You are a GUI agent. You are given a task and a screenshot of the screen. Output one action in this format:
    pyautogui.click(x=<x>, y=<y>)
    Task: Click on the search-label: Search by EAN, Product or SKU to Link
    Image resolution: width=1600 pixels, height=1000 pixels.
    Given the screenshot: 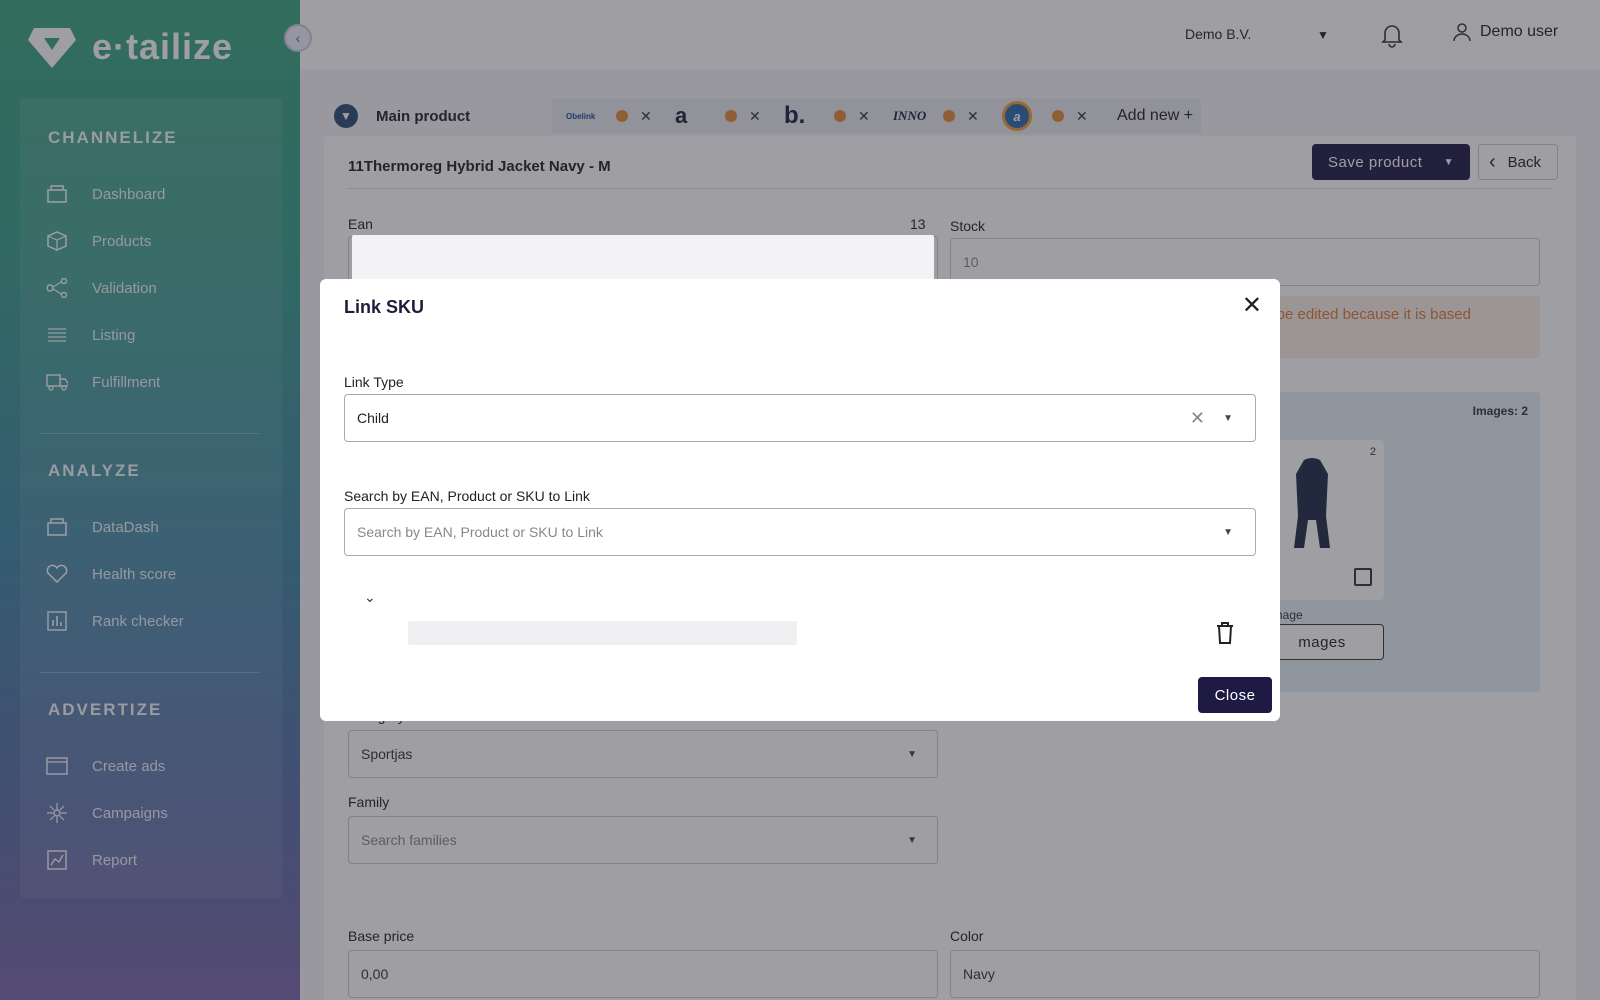 What is the action you would take?
    pyautogui.click(x=467, y=496)
    